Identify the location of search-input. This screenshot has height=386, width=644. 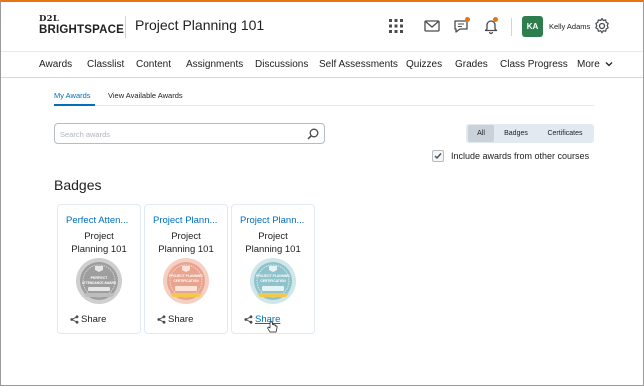
(180, 134).